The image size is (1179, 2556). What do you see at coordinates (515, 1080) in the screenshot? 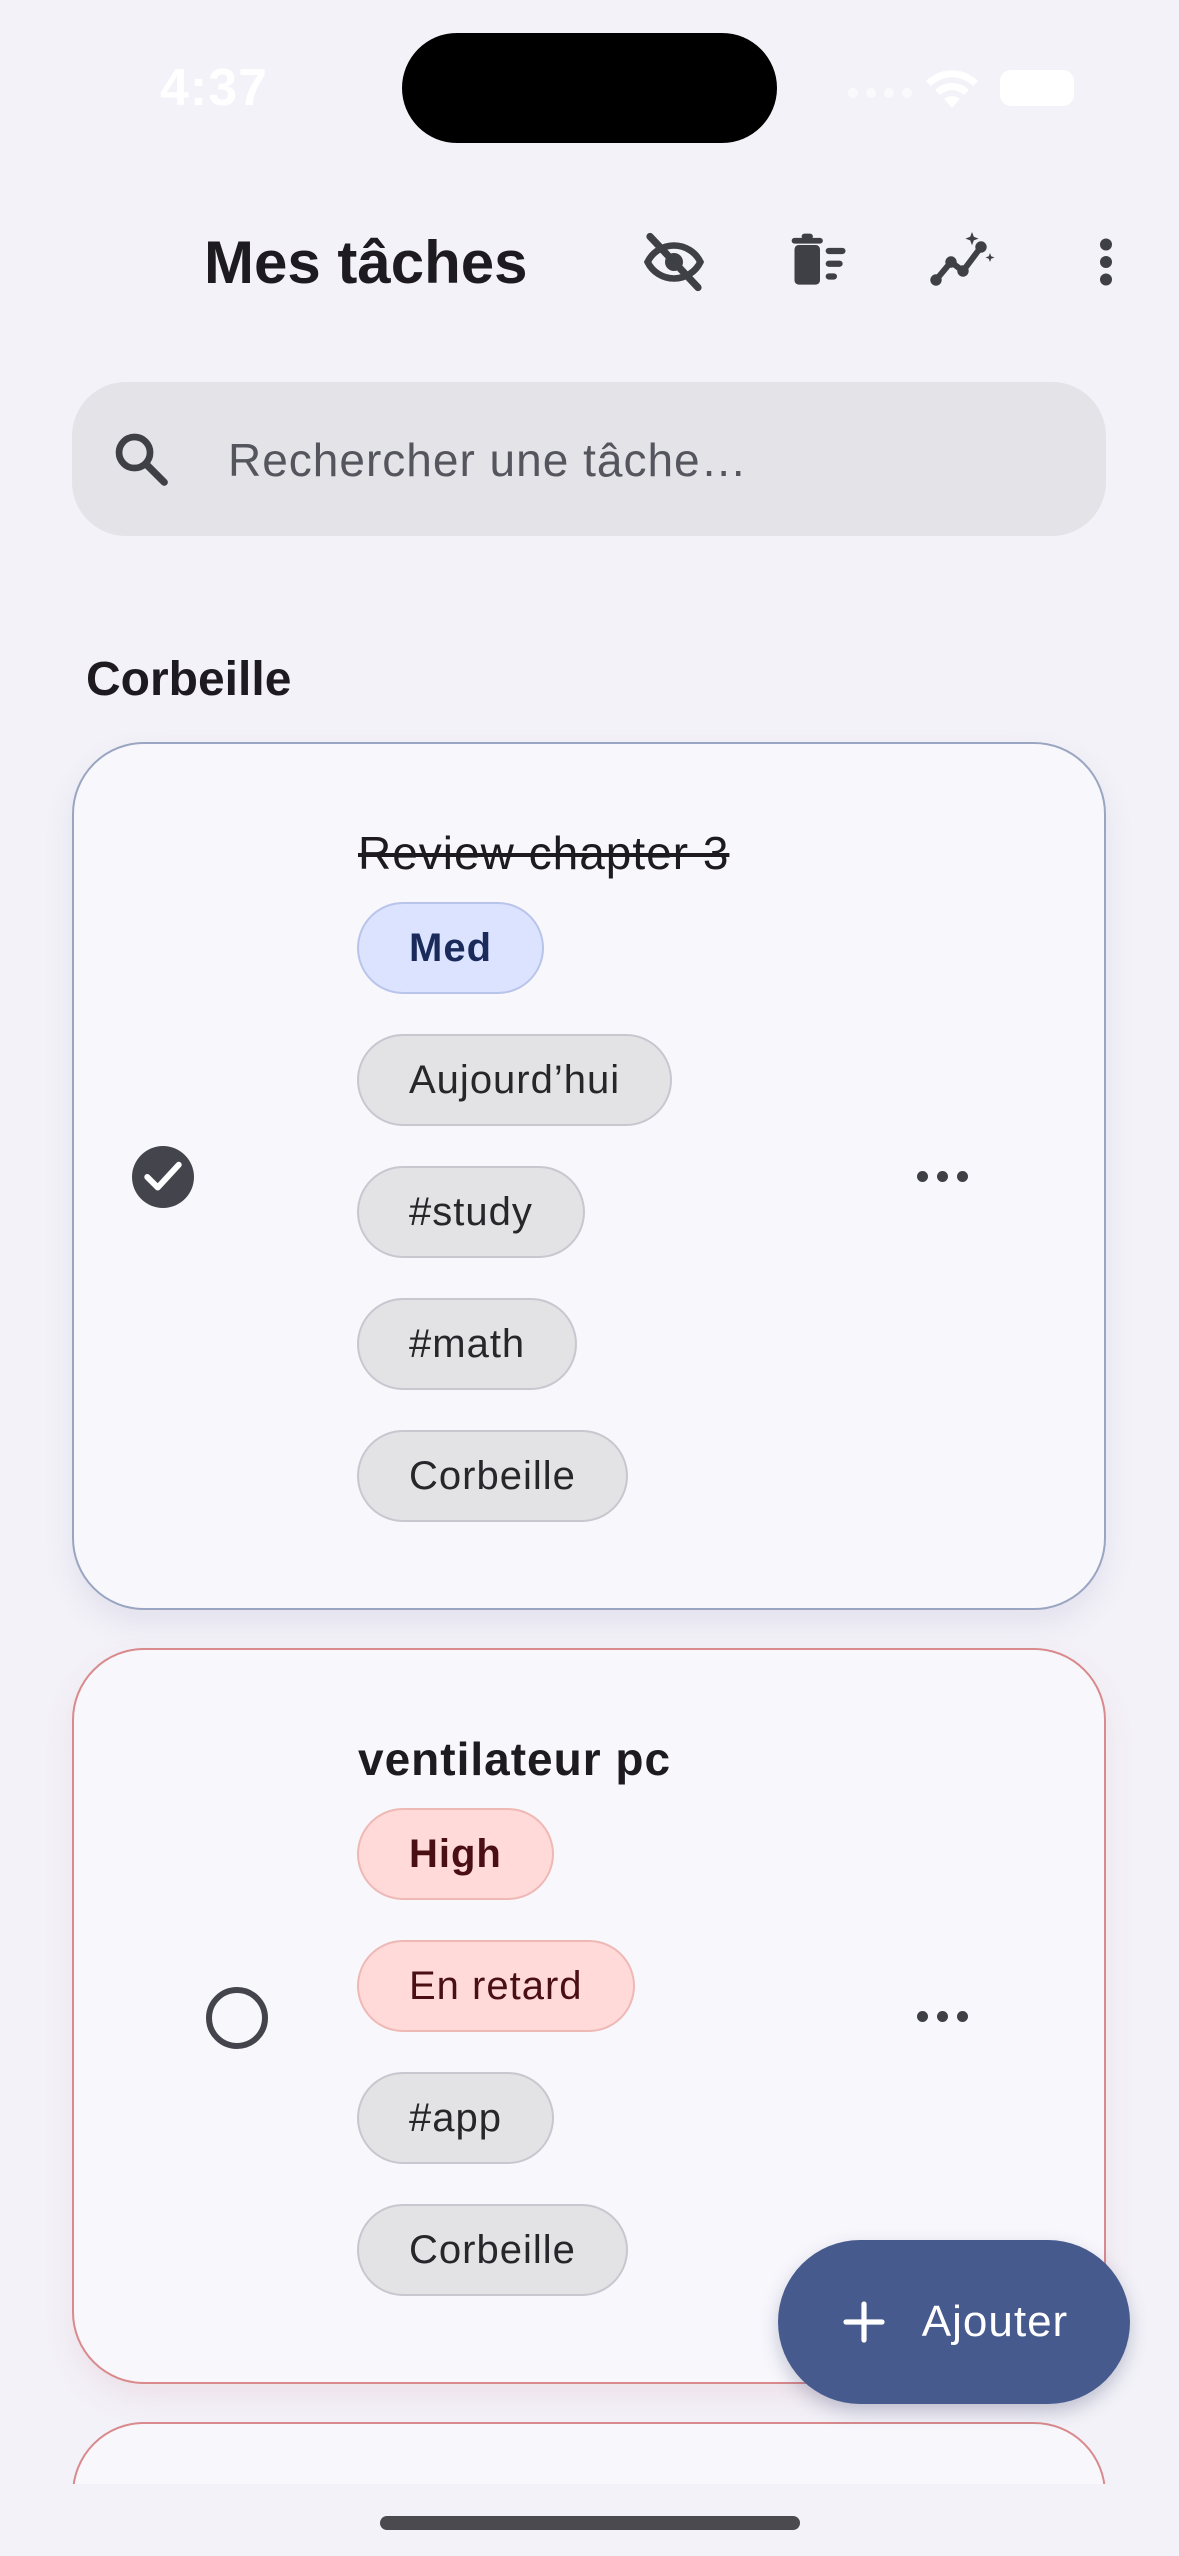
I see `due-date-chip: Aujourd’hui` at bounding box center [515, 1080].